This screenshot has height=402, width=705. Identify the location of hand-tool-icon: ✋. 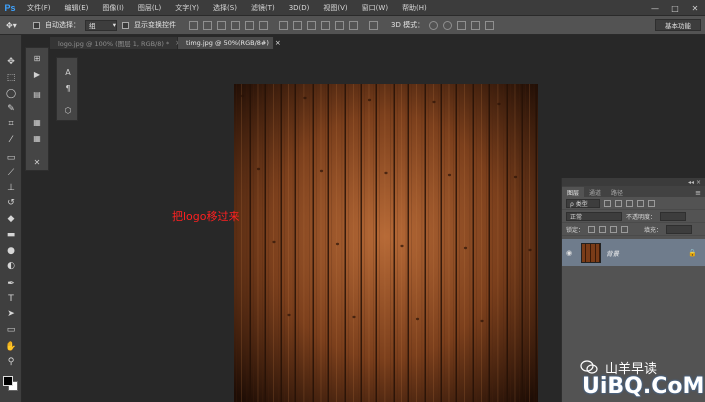
(11, 347).